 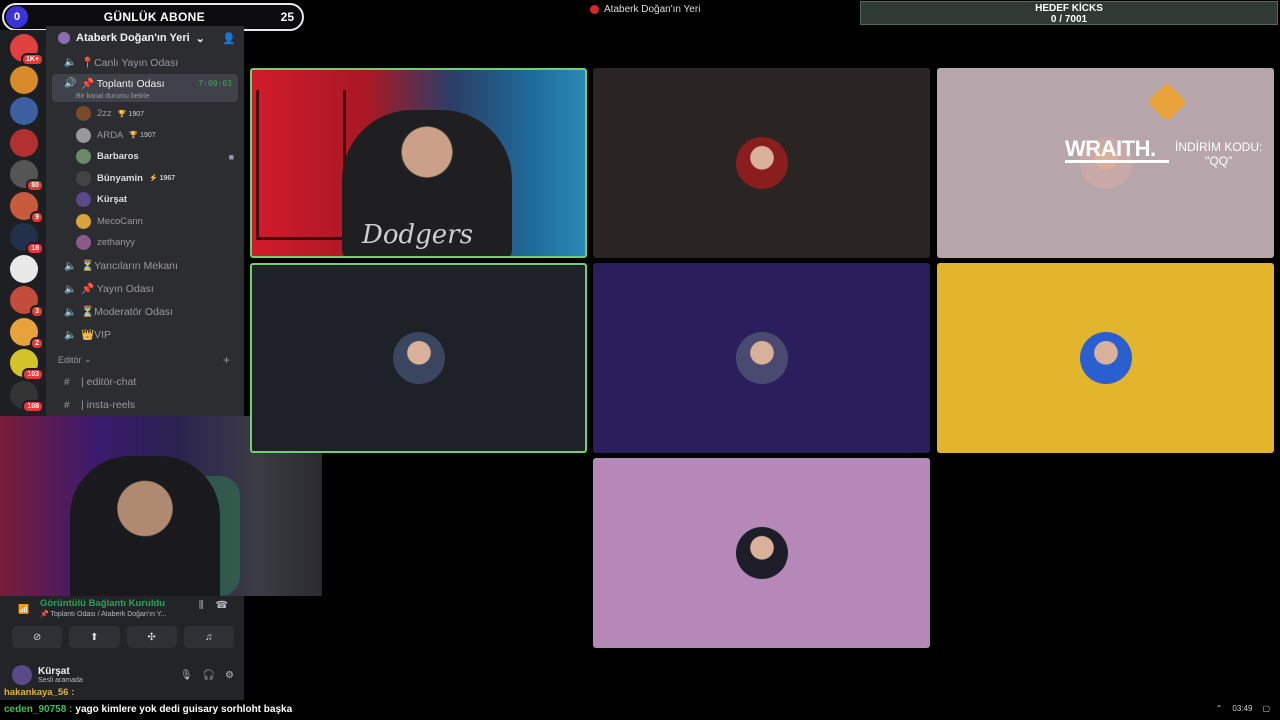 I want to click on server-icon: 9, so click(x=27, y=207).